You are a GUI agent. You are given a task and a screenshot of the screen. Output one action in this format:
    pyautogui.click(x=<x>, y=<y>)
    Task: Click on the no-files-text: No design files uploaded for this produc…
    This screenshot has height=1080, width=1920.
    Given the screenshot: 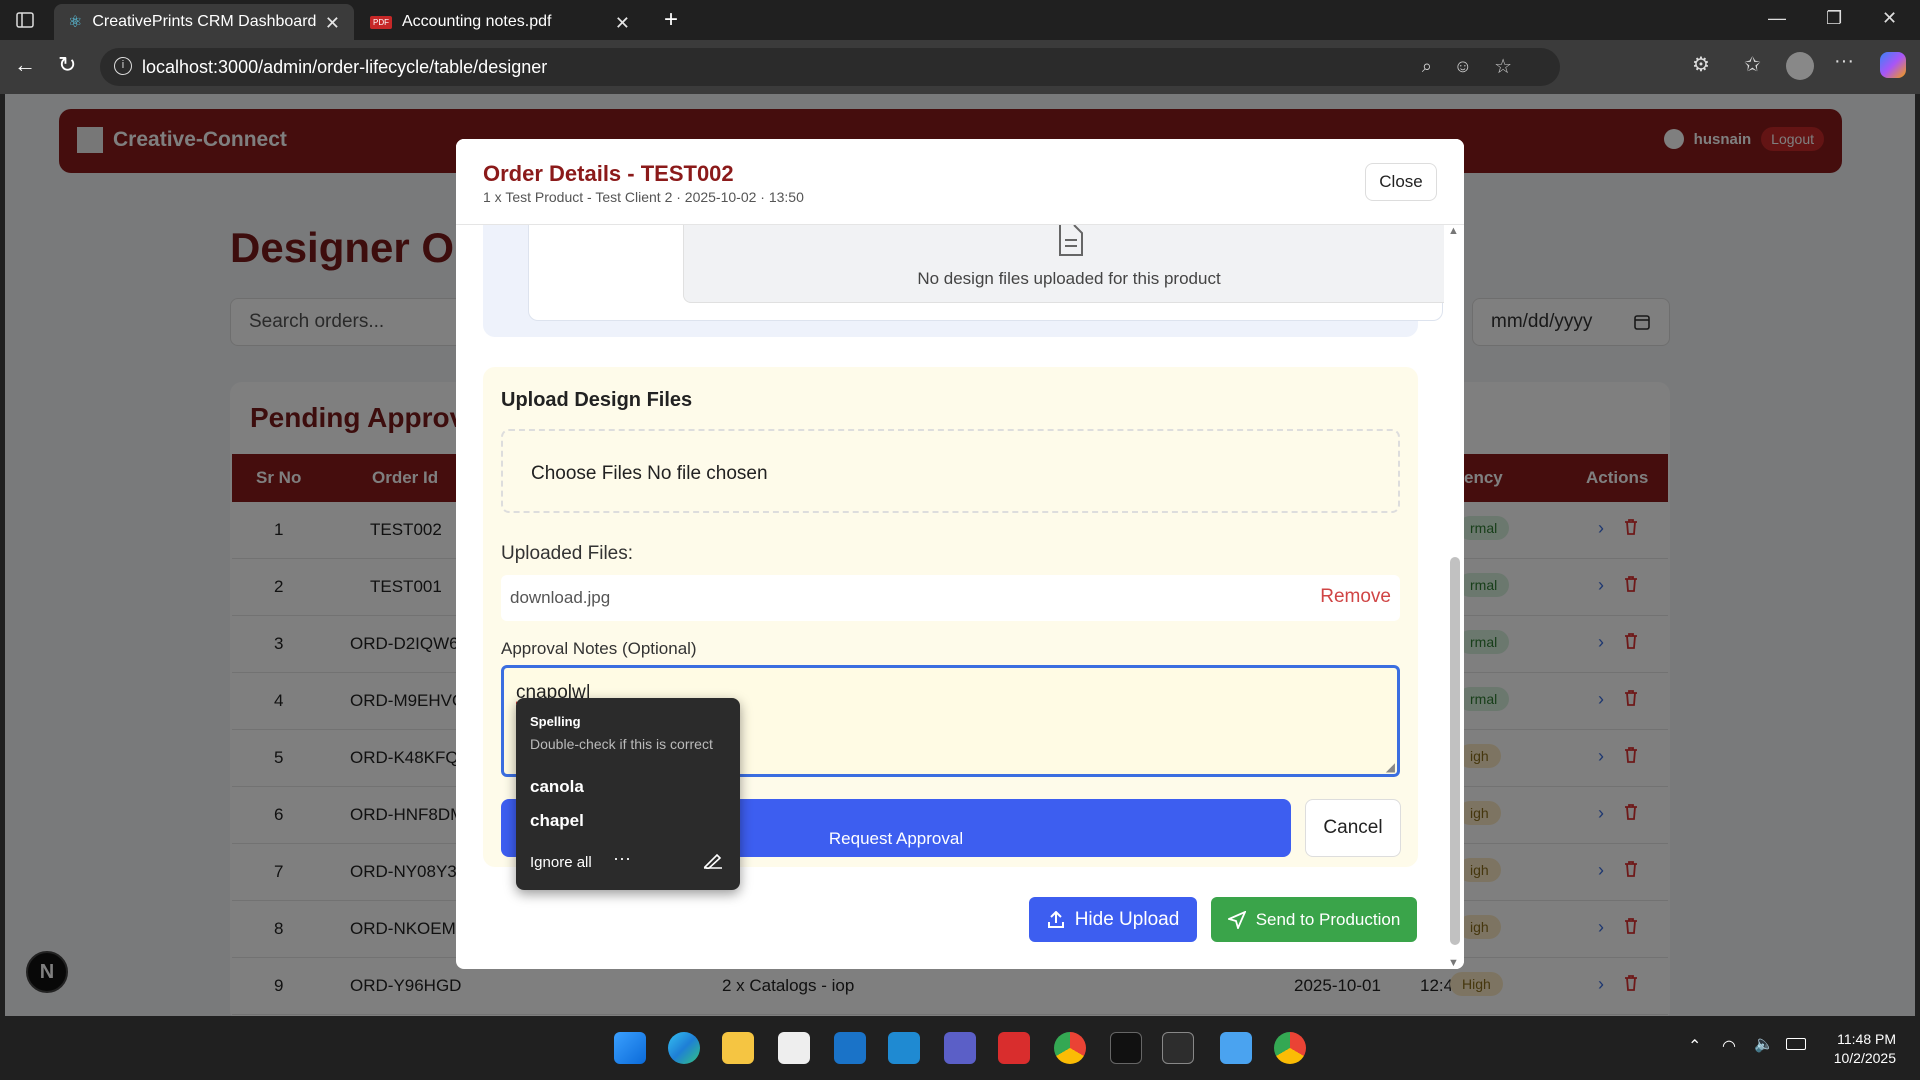 What is the action you would take?
    pyautogui.click(x=1069, y=278)
    